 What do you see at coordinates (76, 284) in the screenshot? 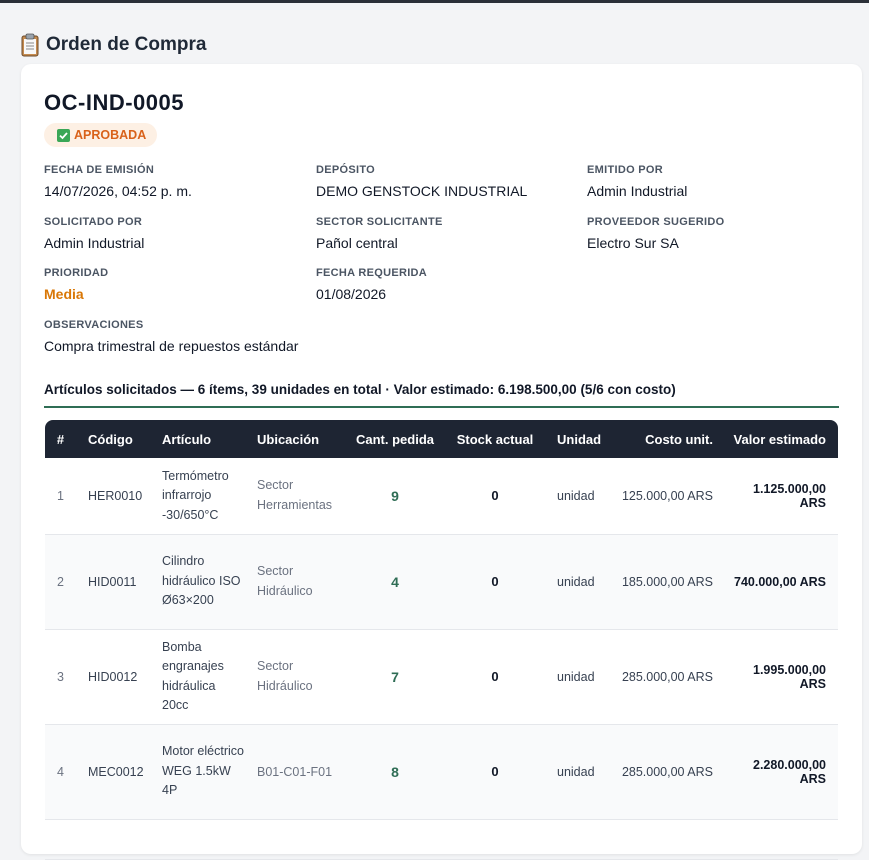
I see `field-prioridad: PRIORIDAD Media` at bounding box center [76, 284].